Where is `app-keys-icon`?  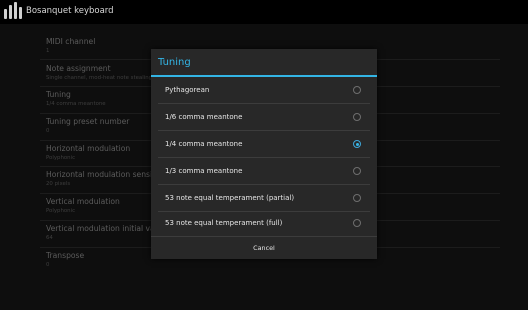 app-keys-icon is located at coordinates (12, 11).